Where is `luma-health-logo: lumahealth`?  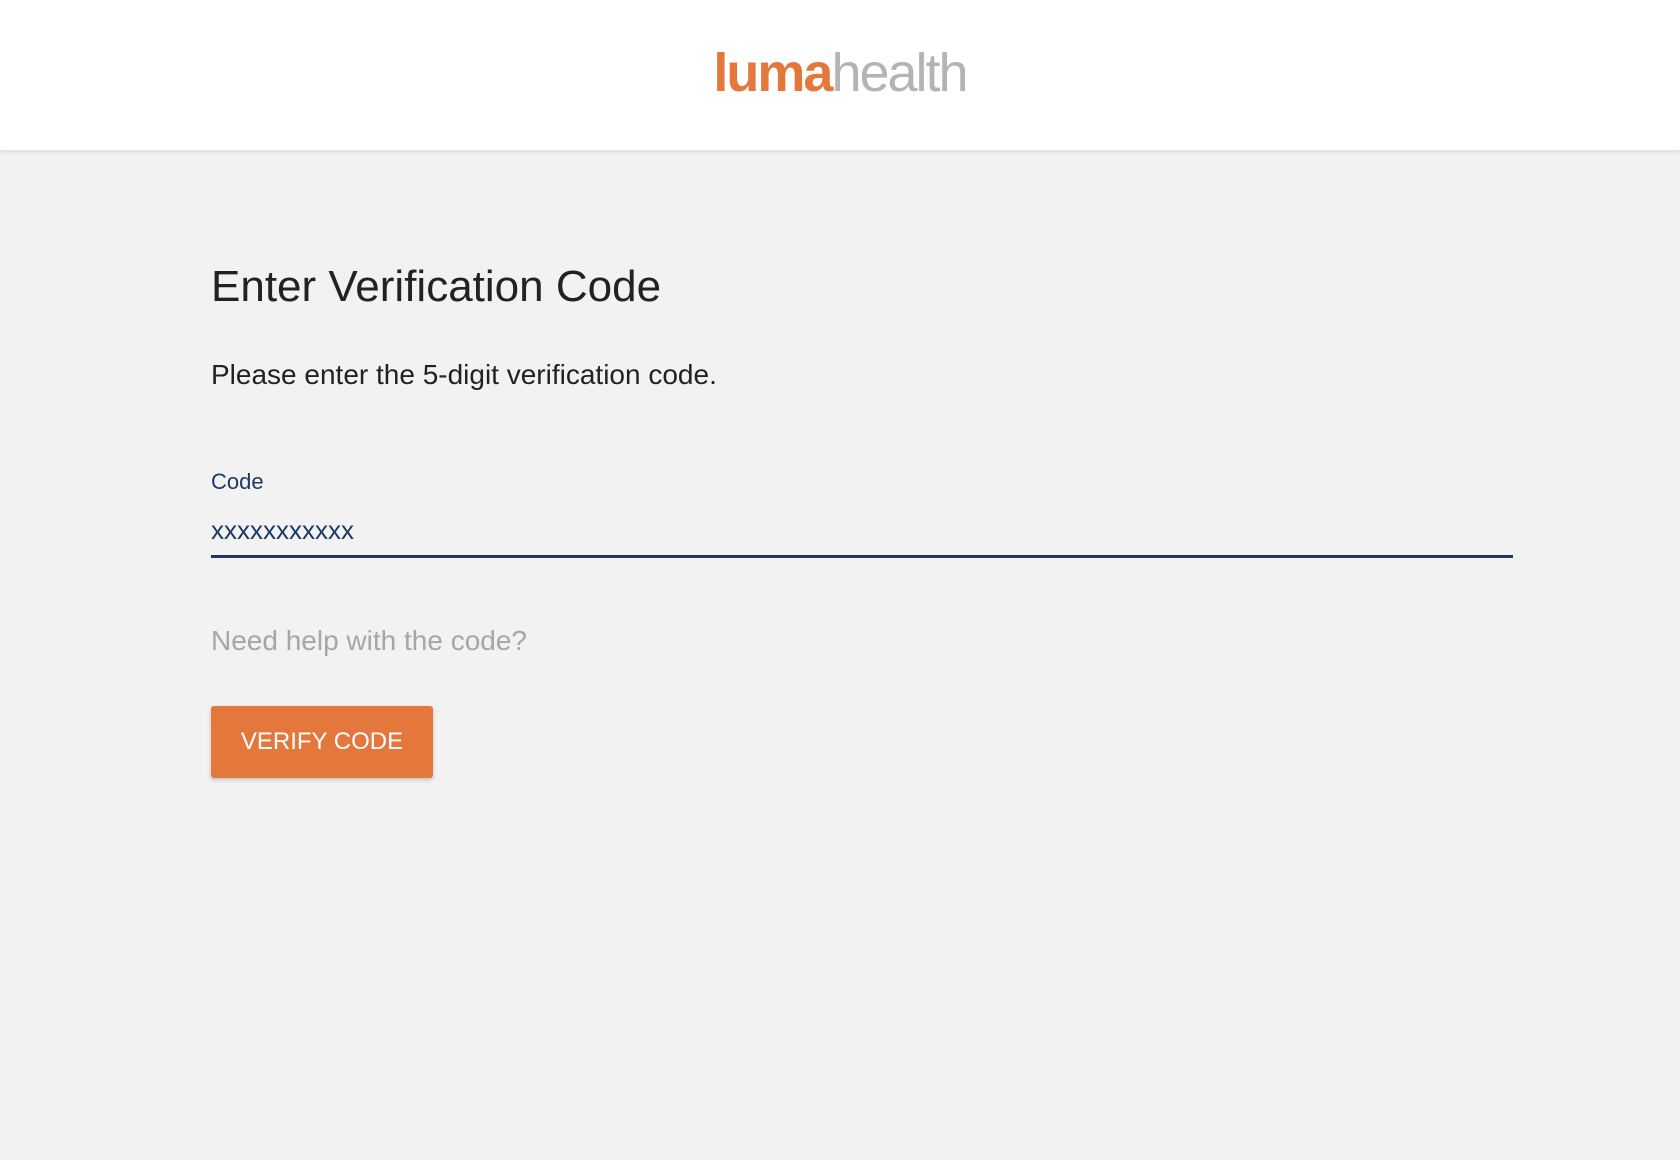 luma-health-logo: lumahealth is located at coordinates (840, 73).